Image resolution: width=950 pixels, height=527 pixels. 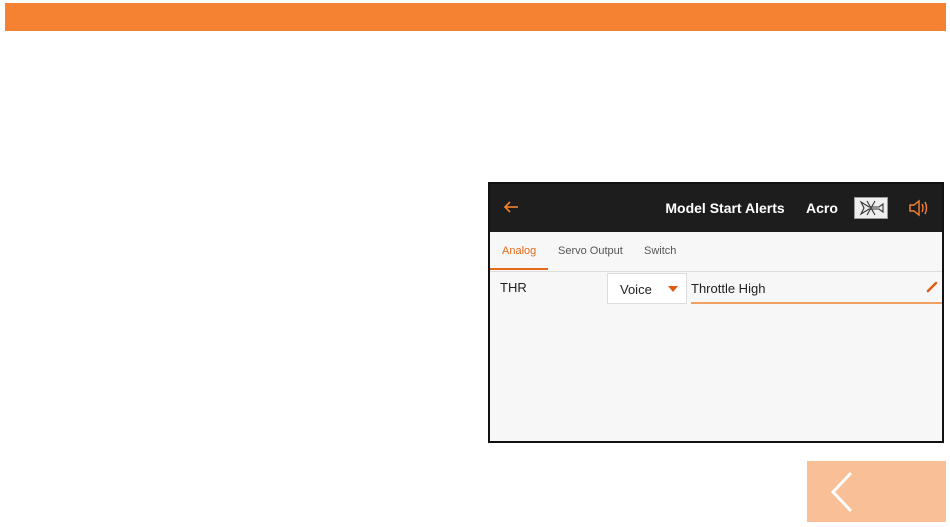 I want to click on channel-label: THR, so click(x=513, y=287).